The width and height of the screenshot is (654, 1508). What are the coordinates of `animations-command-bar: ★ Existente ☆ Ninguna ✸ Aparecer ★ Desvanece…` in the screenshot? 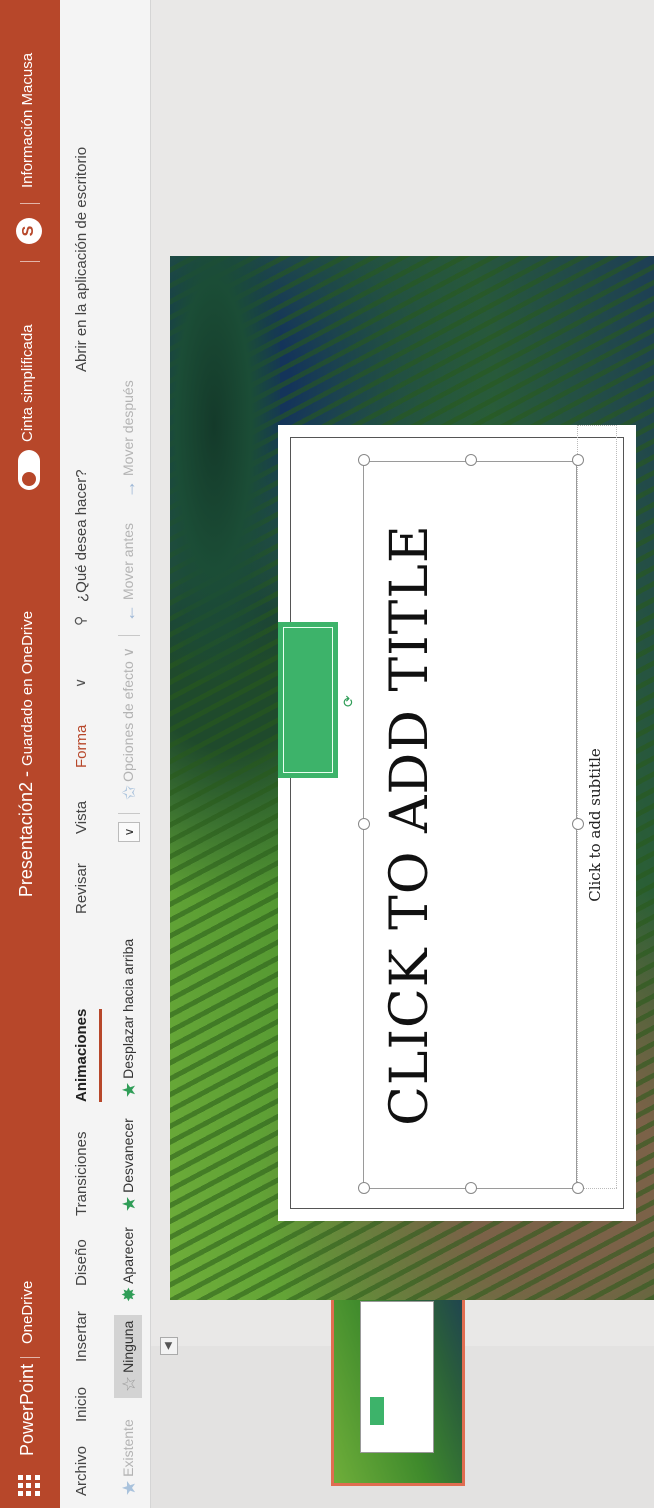 It's located at (128, 754).